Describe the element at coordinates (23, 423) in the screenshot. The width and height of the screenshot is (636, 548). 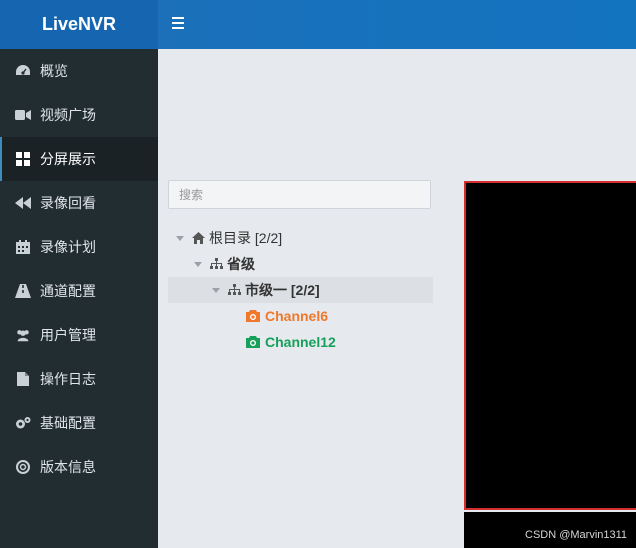
I see `gears-icon` at that location.